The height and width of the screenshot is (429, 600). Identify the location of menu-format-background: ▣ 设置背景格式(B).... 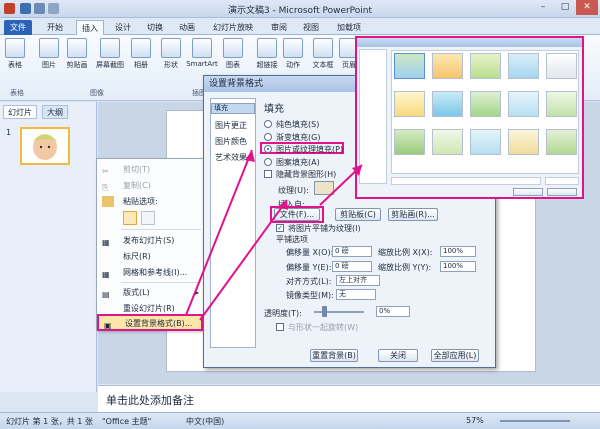
(150, 322).